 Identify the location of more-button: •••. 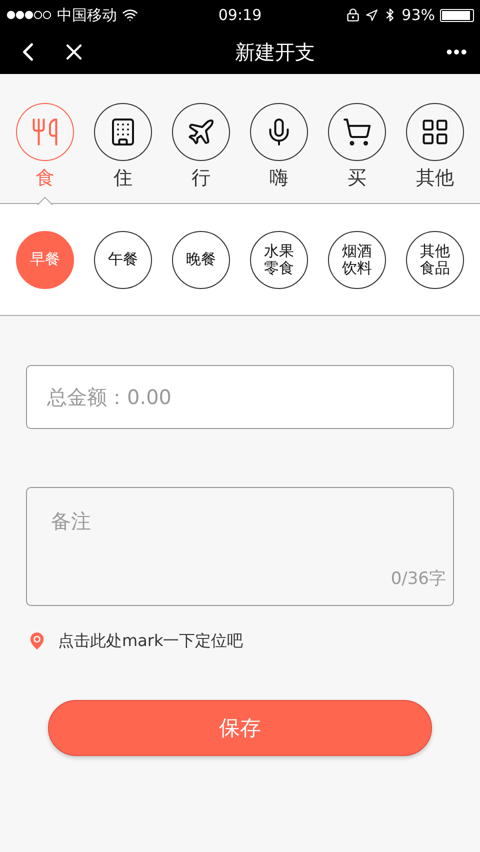
(457, 52).